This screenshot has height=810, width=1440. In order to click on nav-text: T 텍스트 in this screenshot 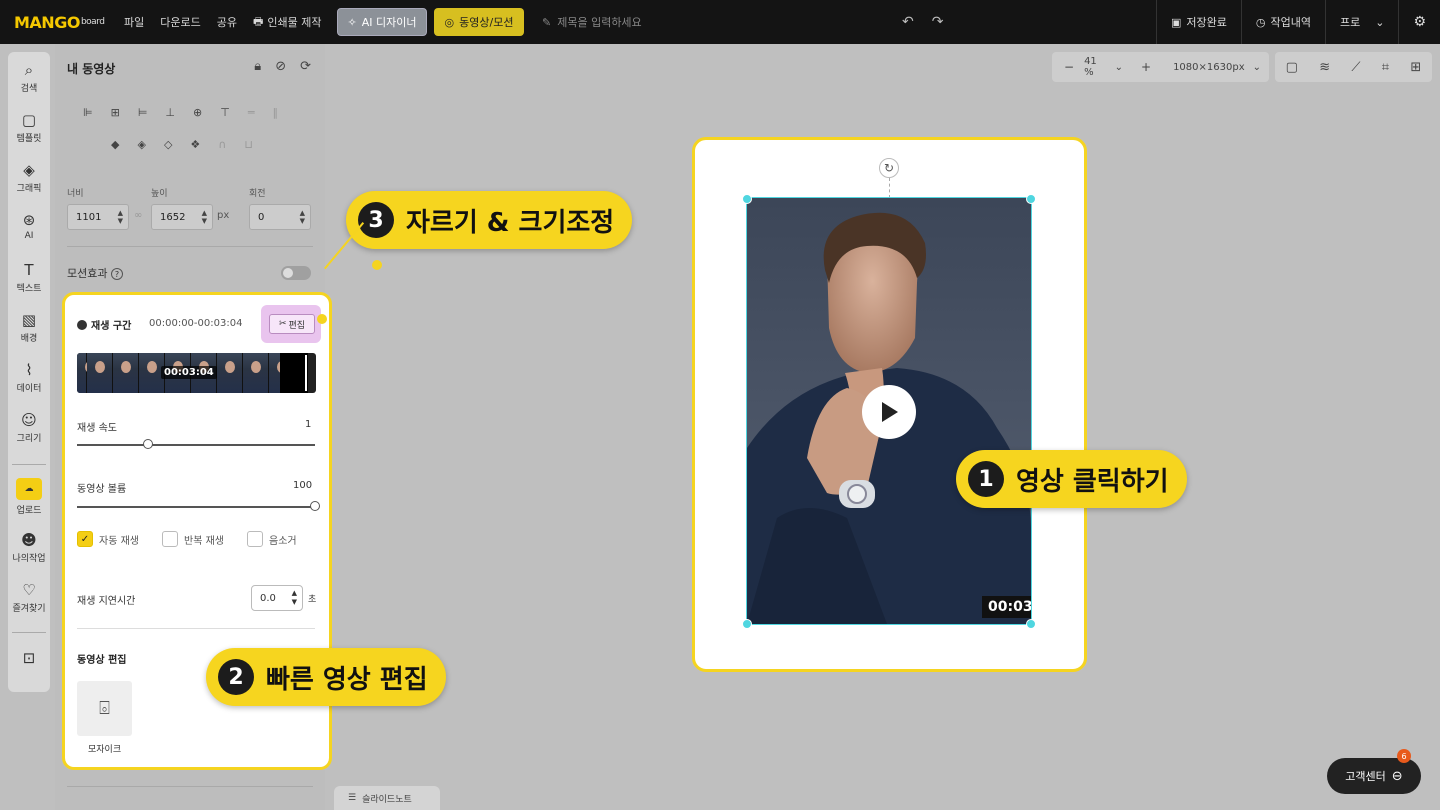, I will do `click(29, 278)`.